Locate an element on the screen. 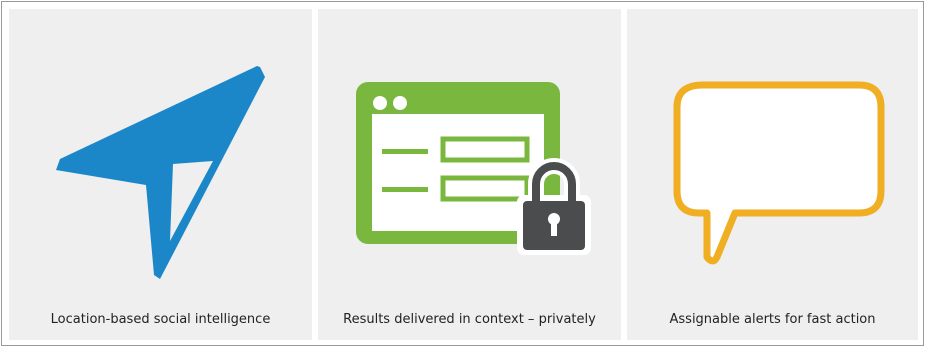 This screenshot has width=927, height=349. feature-caption: Location-based social intelligence is located at coordinates (160, 319).